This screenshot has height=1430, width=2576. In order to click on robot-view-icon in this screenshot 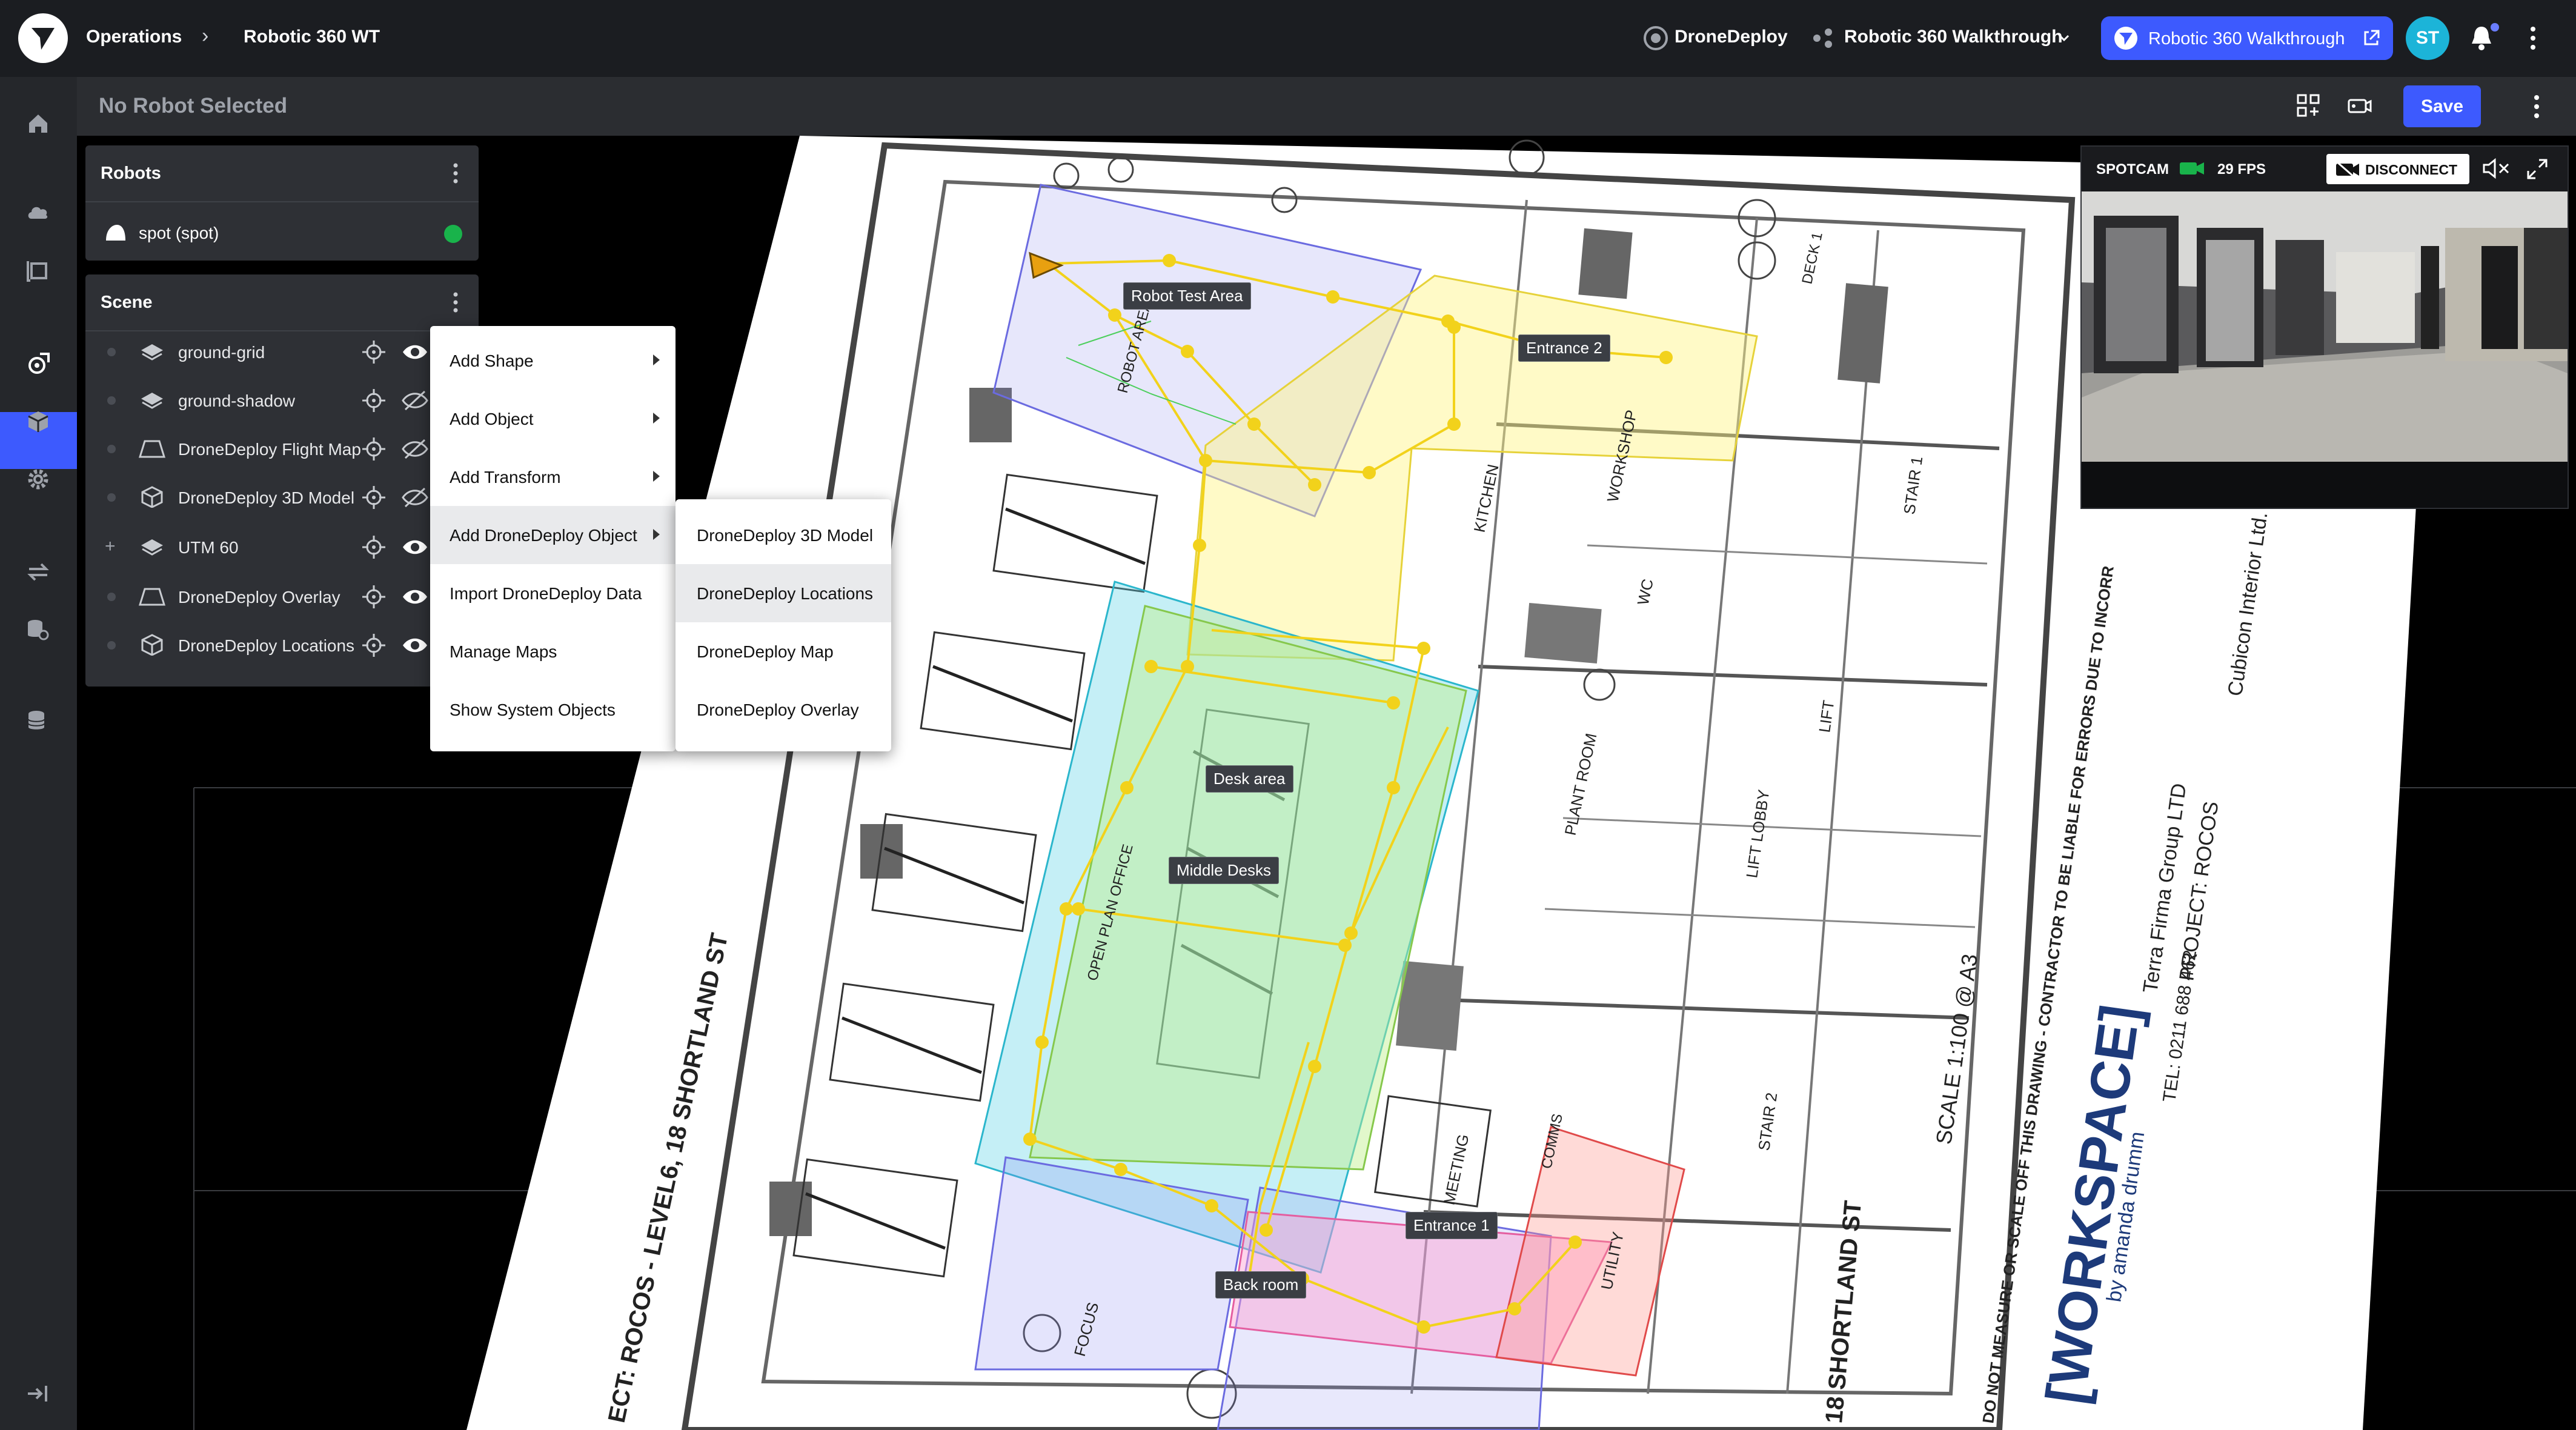, I will do `click(2359, 105)`.